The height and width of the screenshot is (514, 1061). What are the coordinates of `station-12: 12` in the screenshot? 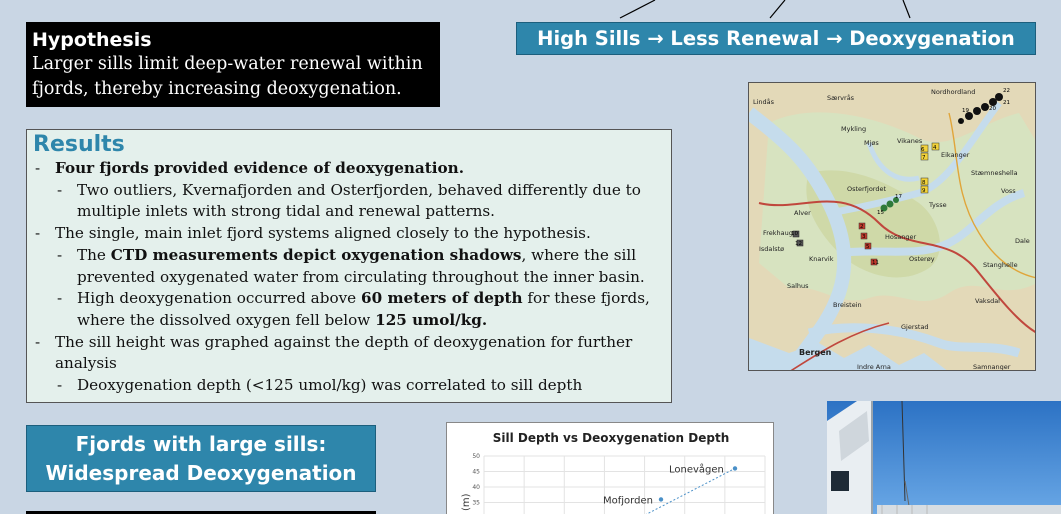 It's located at (798, 244).